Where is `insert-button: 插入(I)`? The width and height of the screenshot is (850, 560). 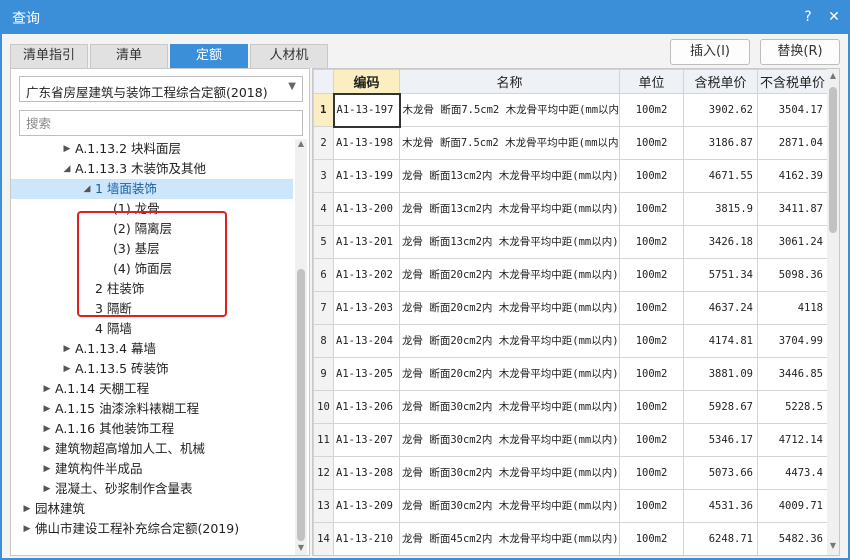 insert-button: 插入(I) is located at coordinates (710, 52).